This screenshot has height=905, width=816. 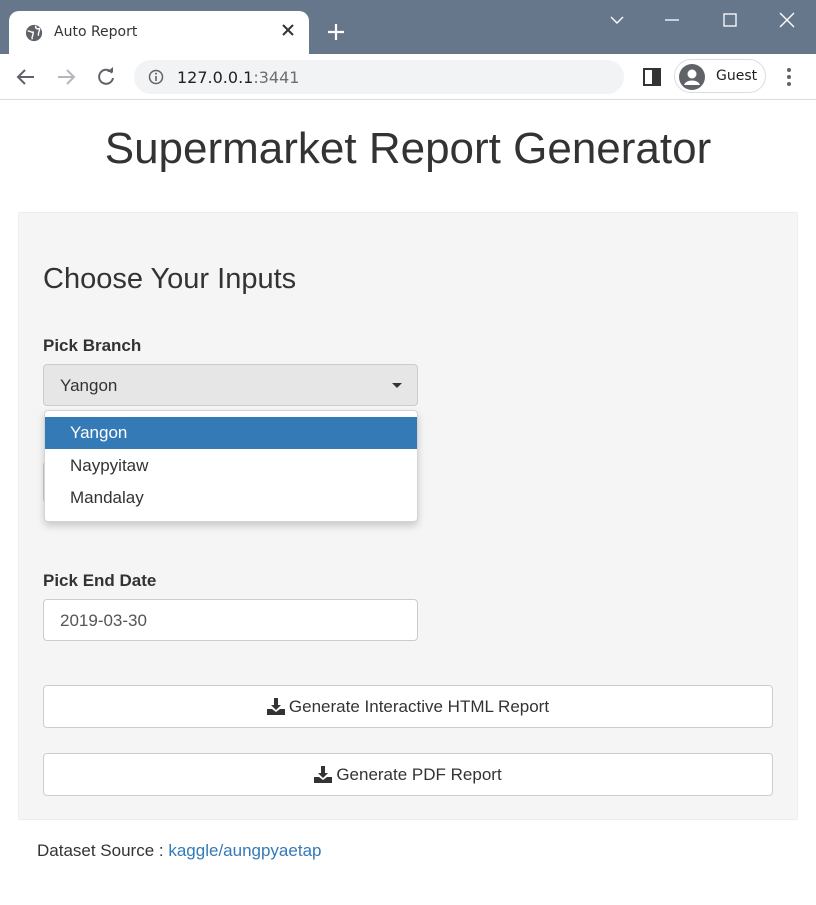 I want to click on profile-button: Guest, so click(x=720, y=76).